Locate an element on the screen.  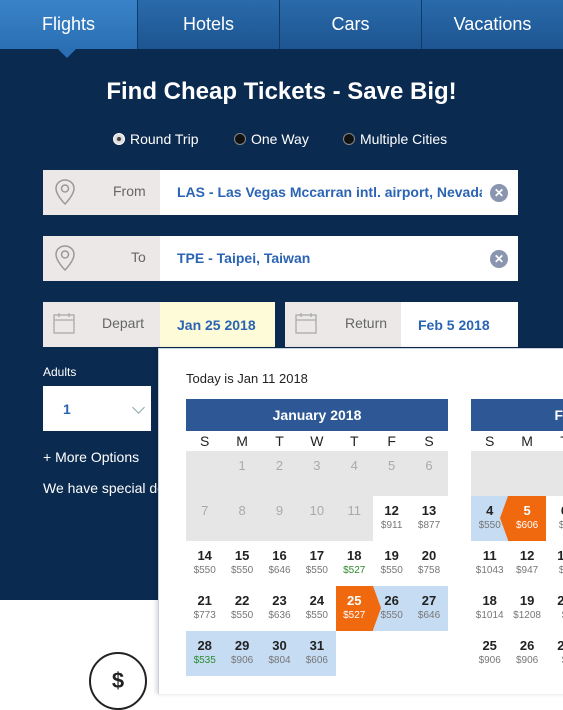
day-price: $911 is located at coordinates (391, 525).